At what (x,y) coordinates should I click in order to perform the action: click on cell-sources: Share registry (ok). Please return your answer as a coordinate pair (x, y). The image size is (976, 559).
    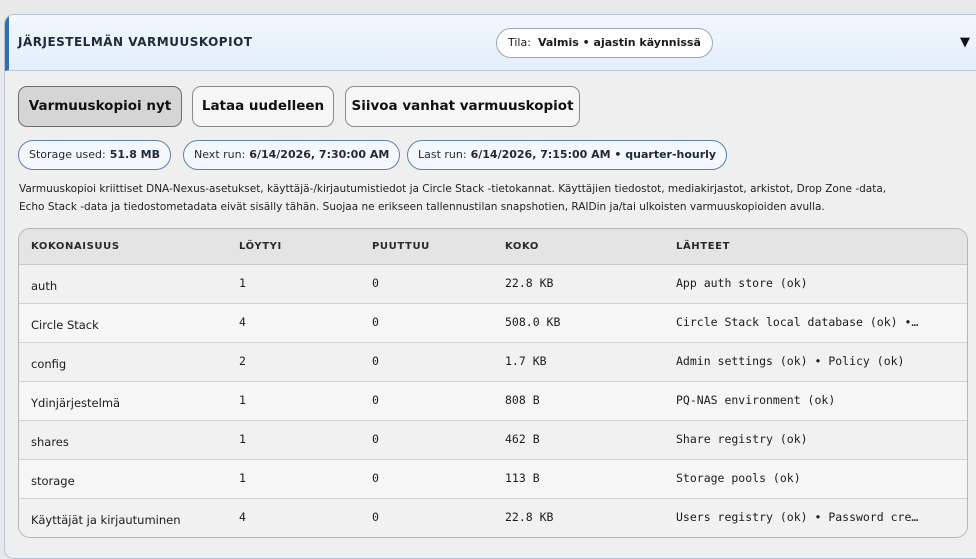
    Looking at the image, I should click on (742, 439).